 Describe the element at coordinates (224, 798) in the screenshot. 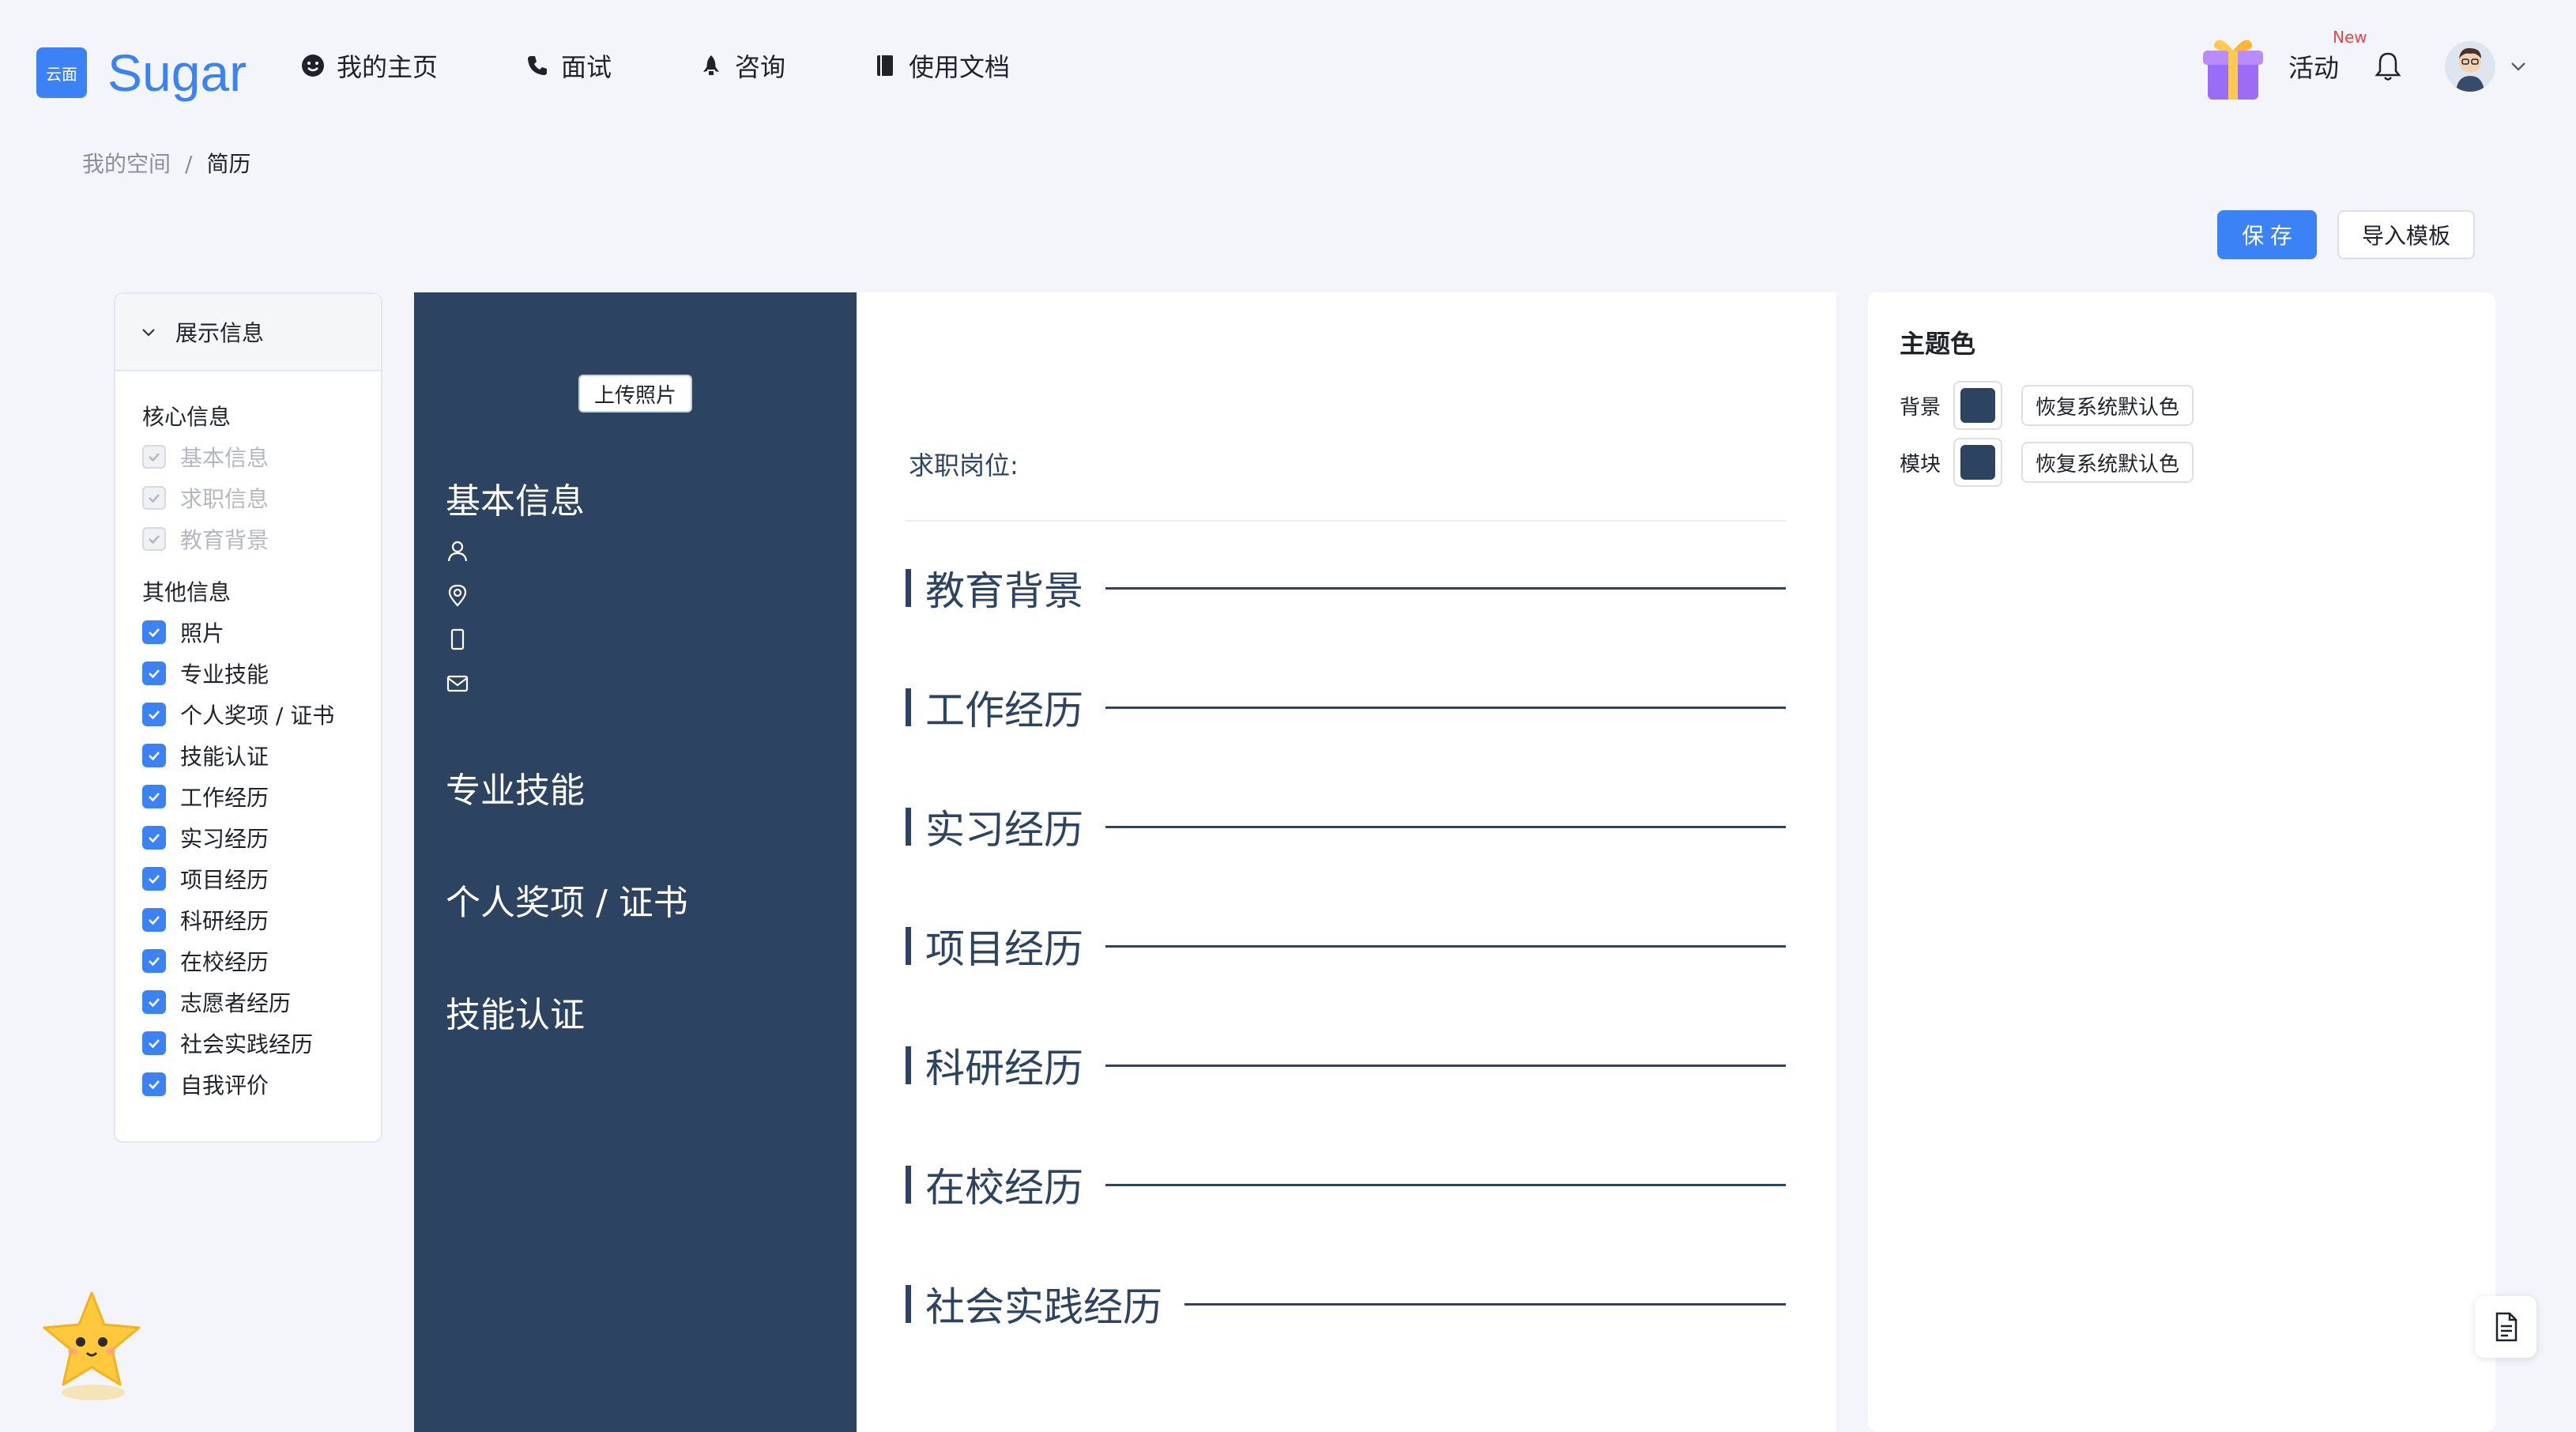

I see `checkbox-label: 工作经历` at that location.